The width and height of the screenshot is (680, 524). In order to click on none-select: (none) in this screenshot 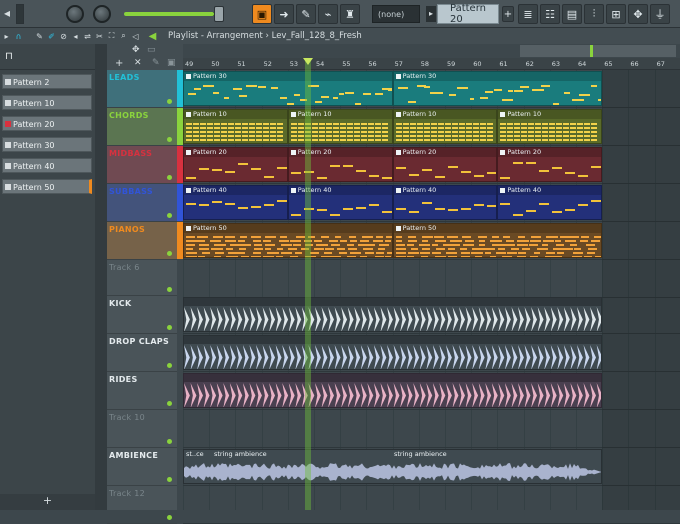, I will do `click(396, 14)`.